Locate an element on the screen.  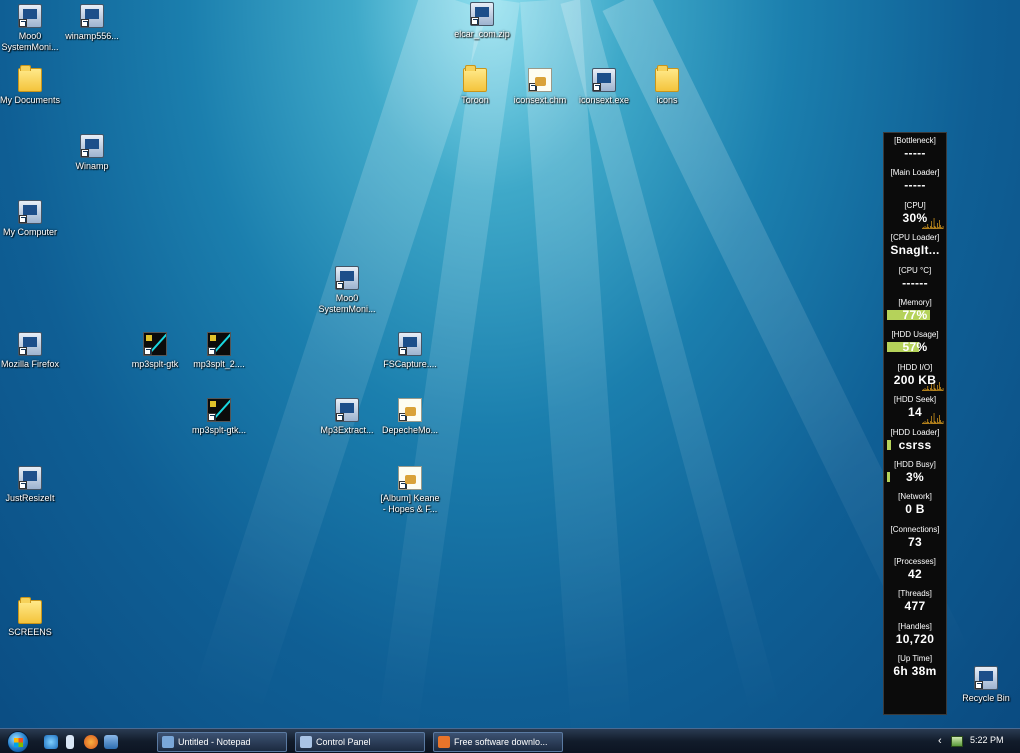
monitor-value: 10,720 is located at coordinates (915, 638).